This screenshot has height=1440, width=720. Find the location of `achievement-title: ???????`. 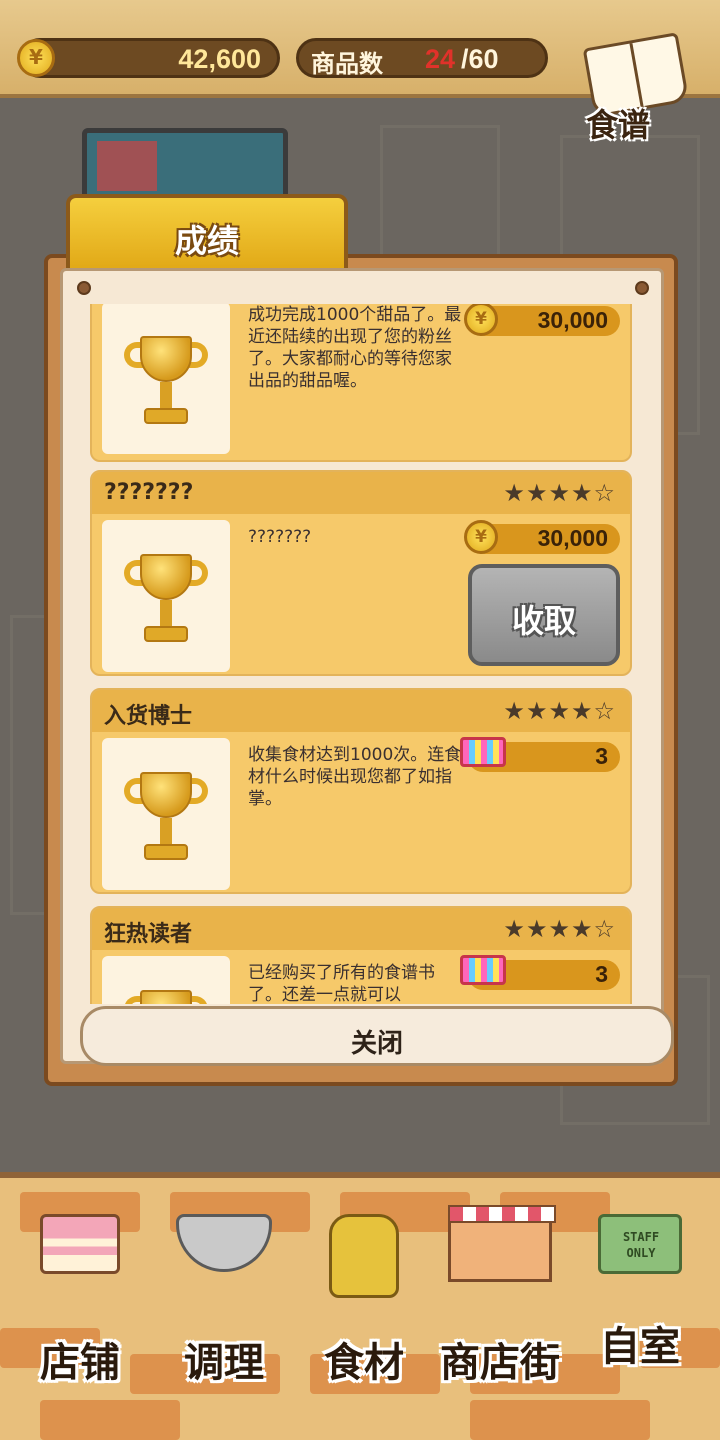

achievement-title: ??????? is located at coordinates (149, 492).